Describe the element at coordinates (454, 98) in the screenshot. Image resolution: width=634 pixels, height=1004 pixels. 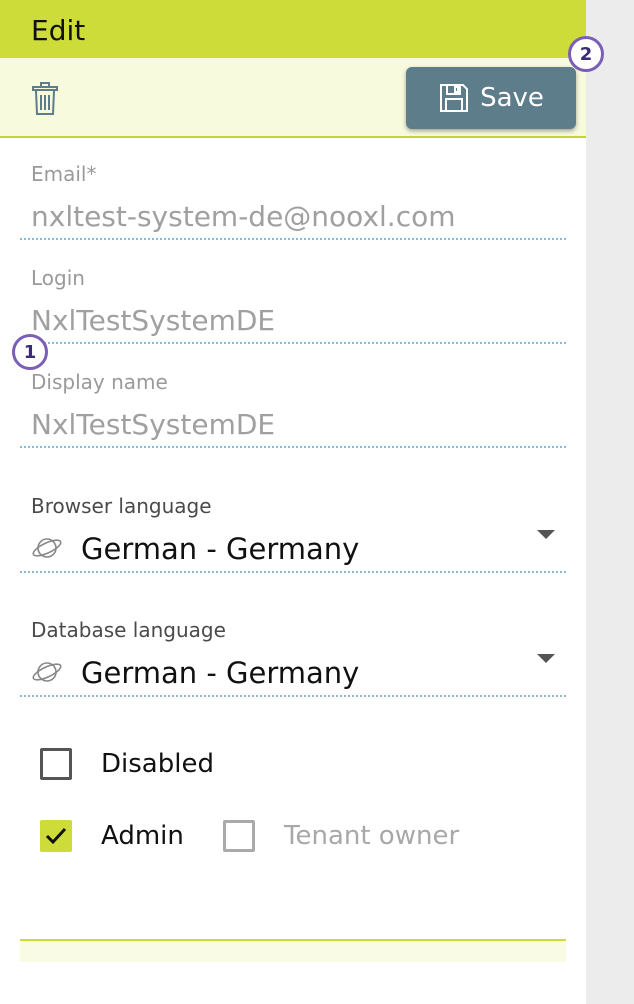
I see `floppy-disk-icon` at that location.